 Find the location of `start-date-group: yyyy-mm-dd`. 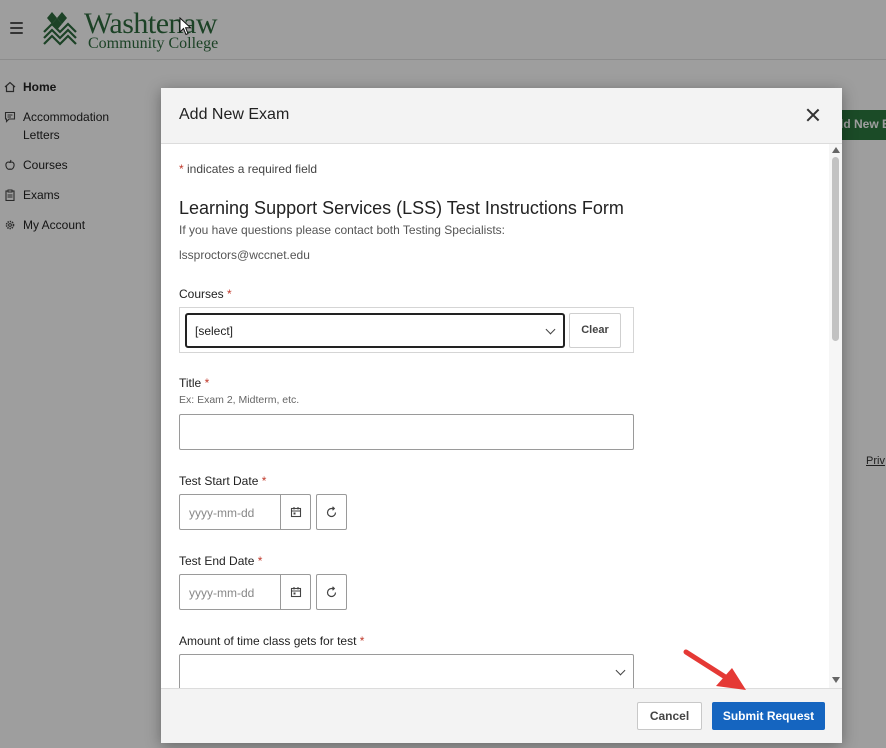

start-date-group: yyyy-mm-dd is located at coordinates (245, 512).